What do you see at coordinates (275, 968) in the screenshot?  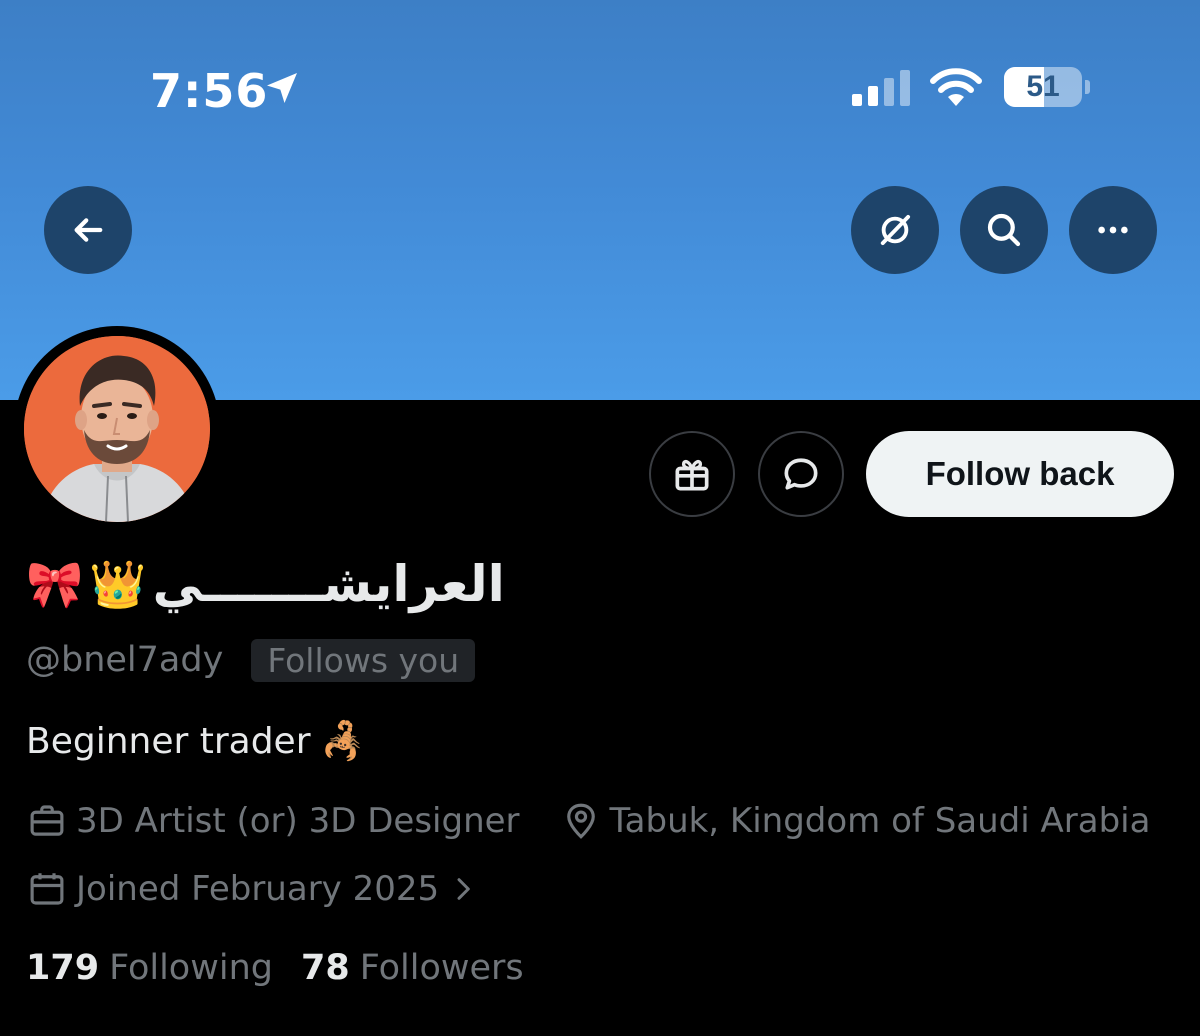 I see `follow-stats: 179 Following 78 Followers` at bounding box center [275, 968].